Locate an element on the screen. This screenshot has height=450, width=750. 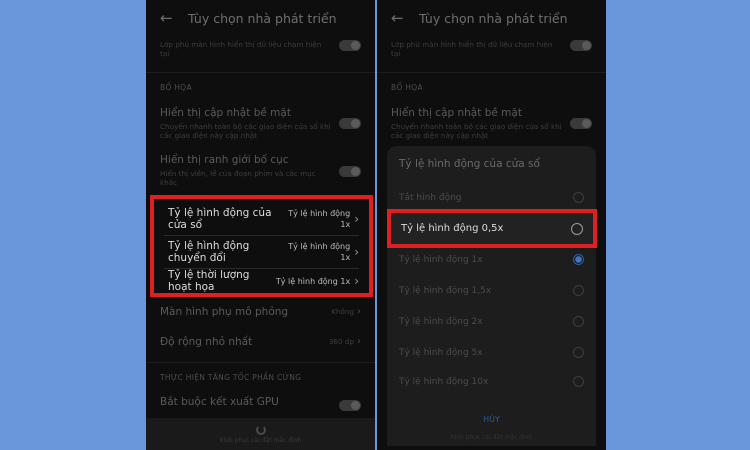
dialog-option-2: Tỷ lệ hình động 1x is located at coordinates (491, 259).